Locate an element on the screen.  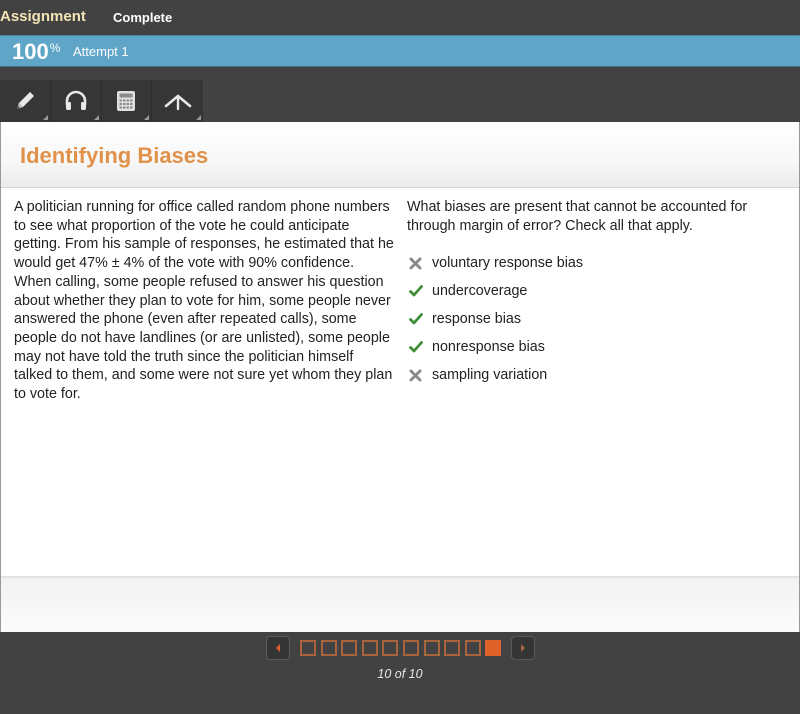
answer-option: undercoverage is located at coordinates (599, 291).